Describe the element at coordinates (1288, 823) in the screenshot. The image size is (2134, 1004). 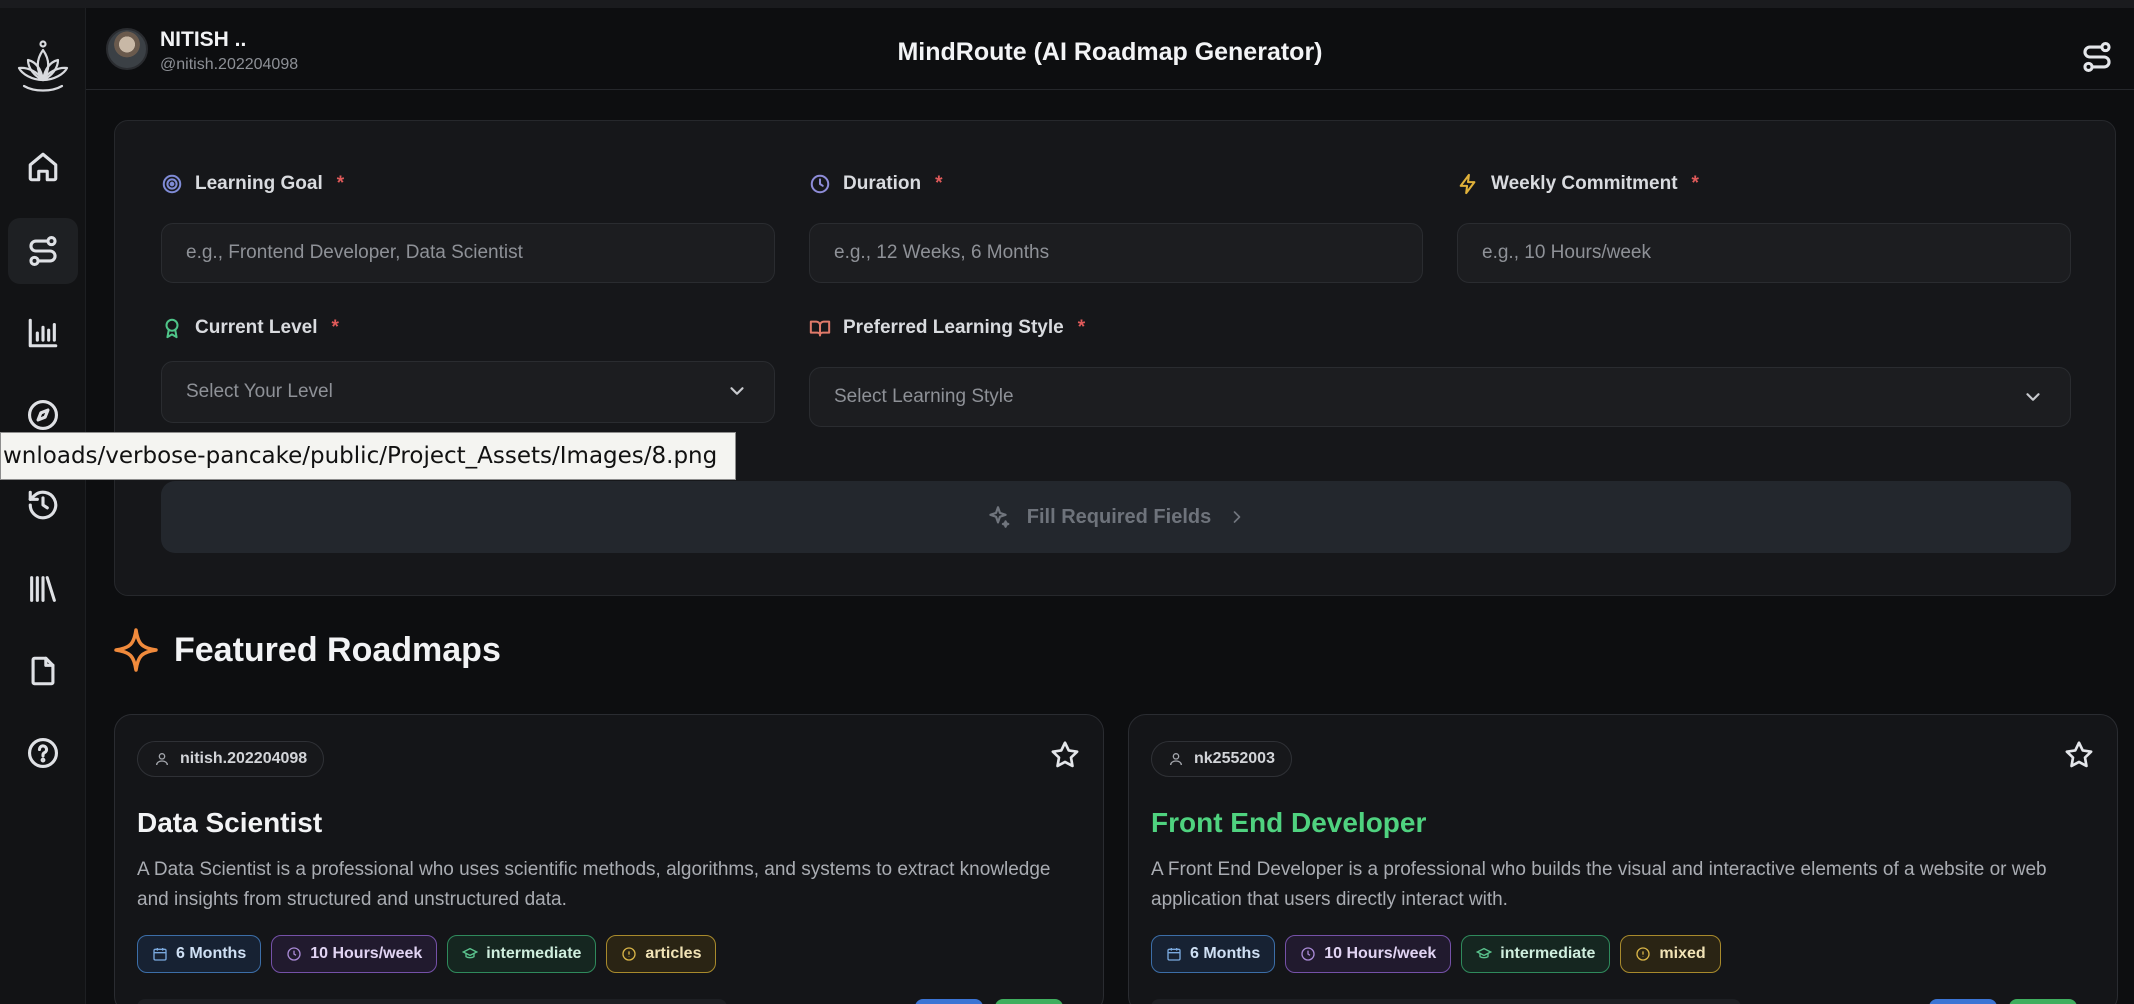
I see `roadmap-title: Front End Developer` at that location.